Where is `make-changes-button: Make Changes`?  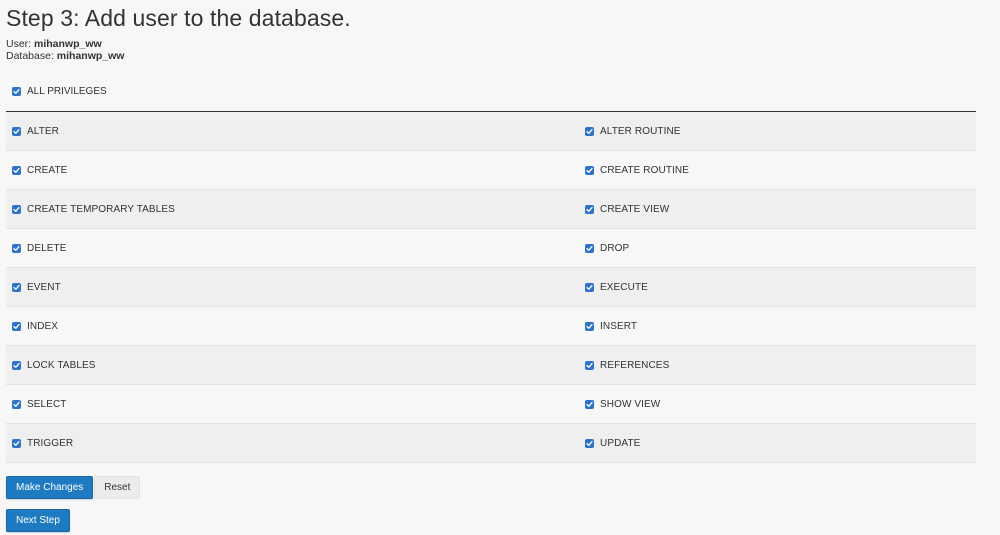 make-changes-button: Make Changes is located at coordinates (50, 487).